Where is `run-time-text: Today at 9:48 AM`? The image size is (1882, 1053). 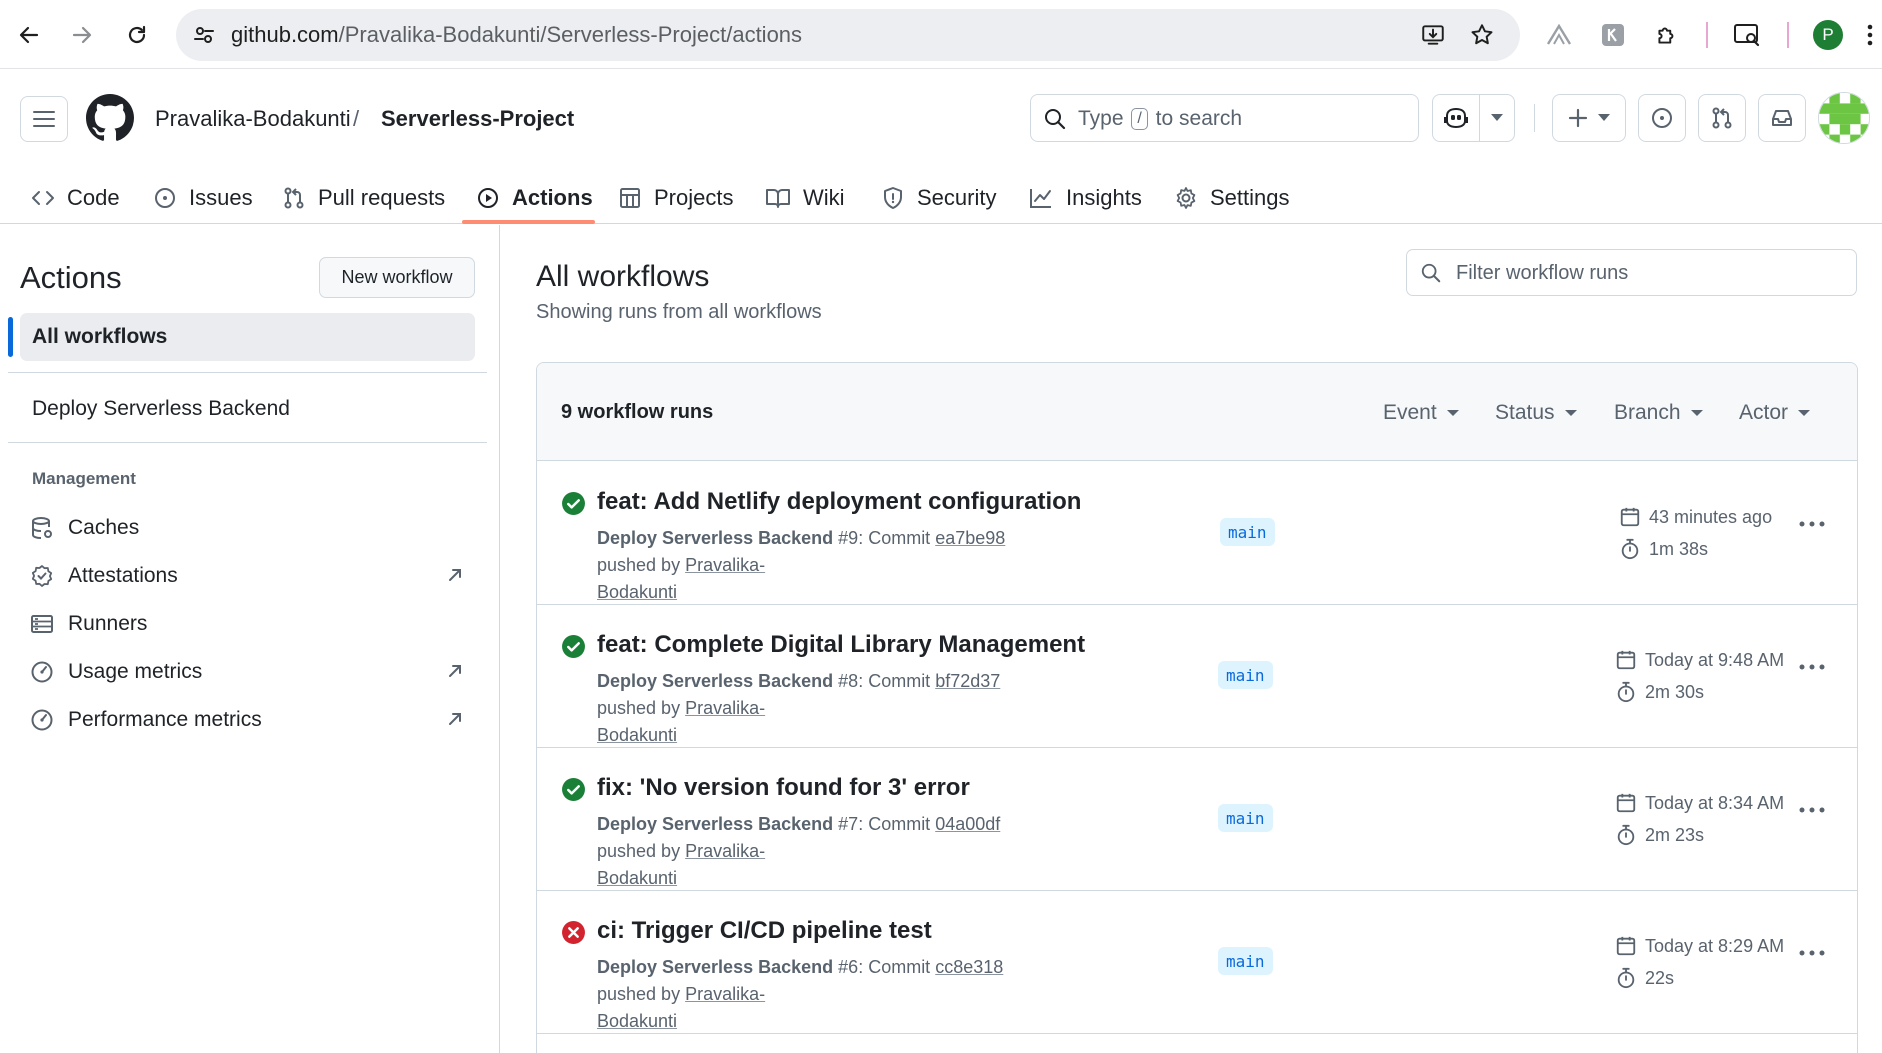 run-time-text: Today at 9:48 AM is located at coordinates (1715, 659).